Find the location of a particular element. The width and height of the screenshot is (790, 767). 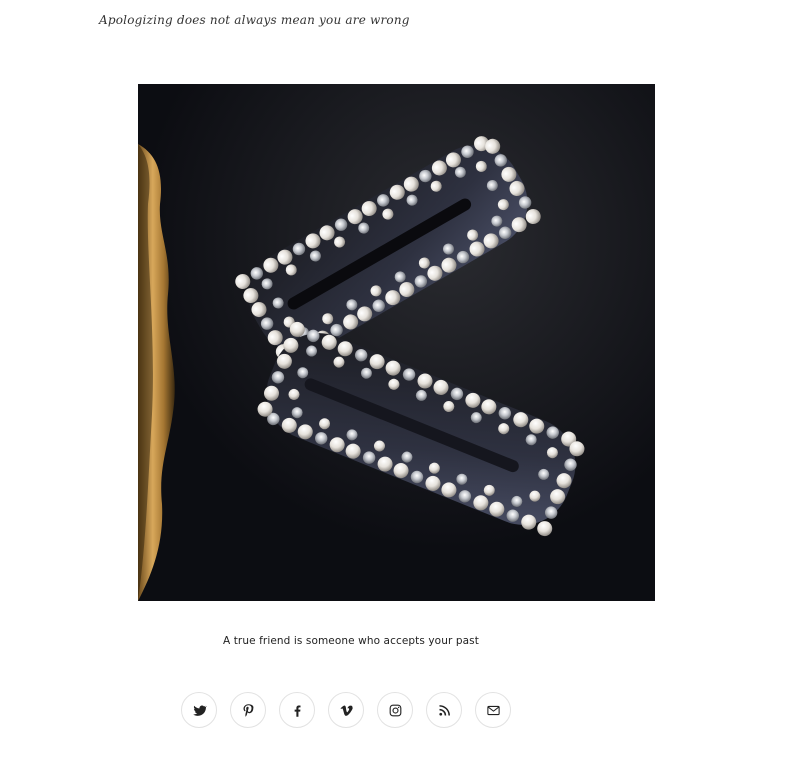

twitter-link is located at coordinates (199, 710).